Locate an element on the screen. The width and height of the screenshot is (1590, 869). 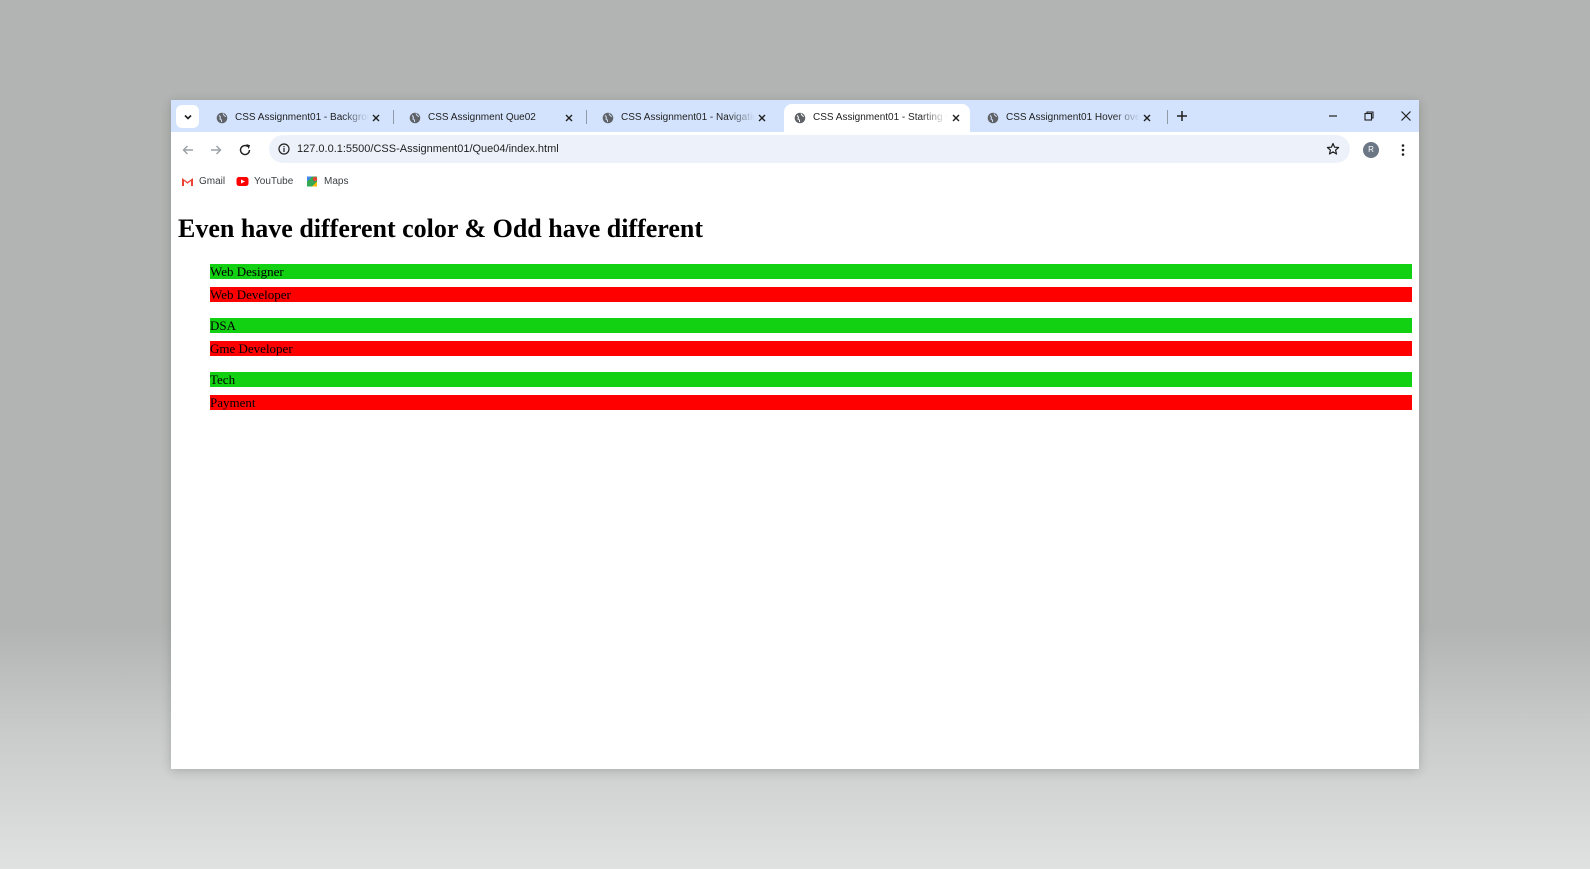
tab-hover-over: CSS Assignment01 Hover over l is located at coordinates (1069, 118).